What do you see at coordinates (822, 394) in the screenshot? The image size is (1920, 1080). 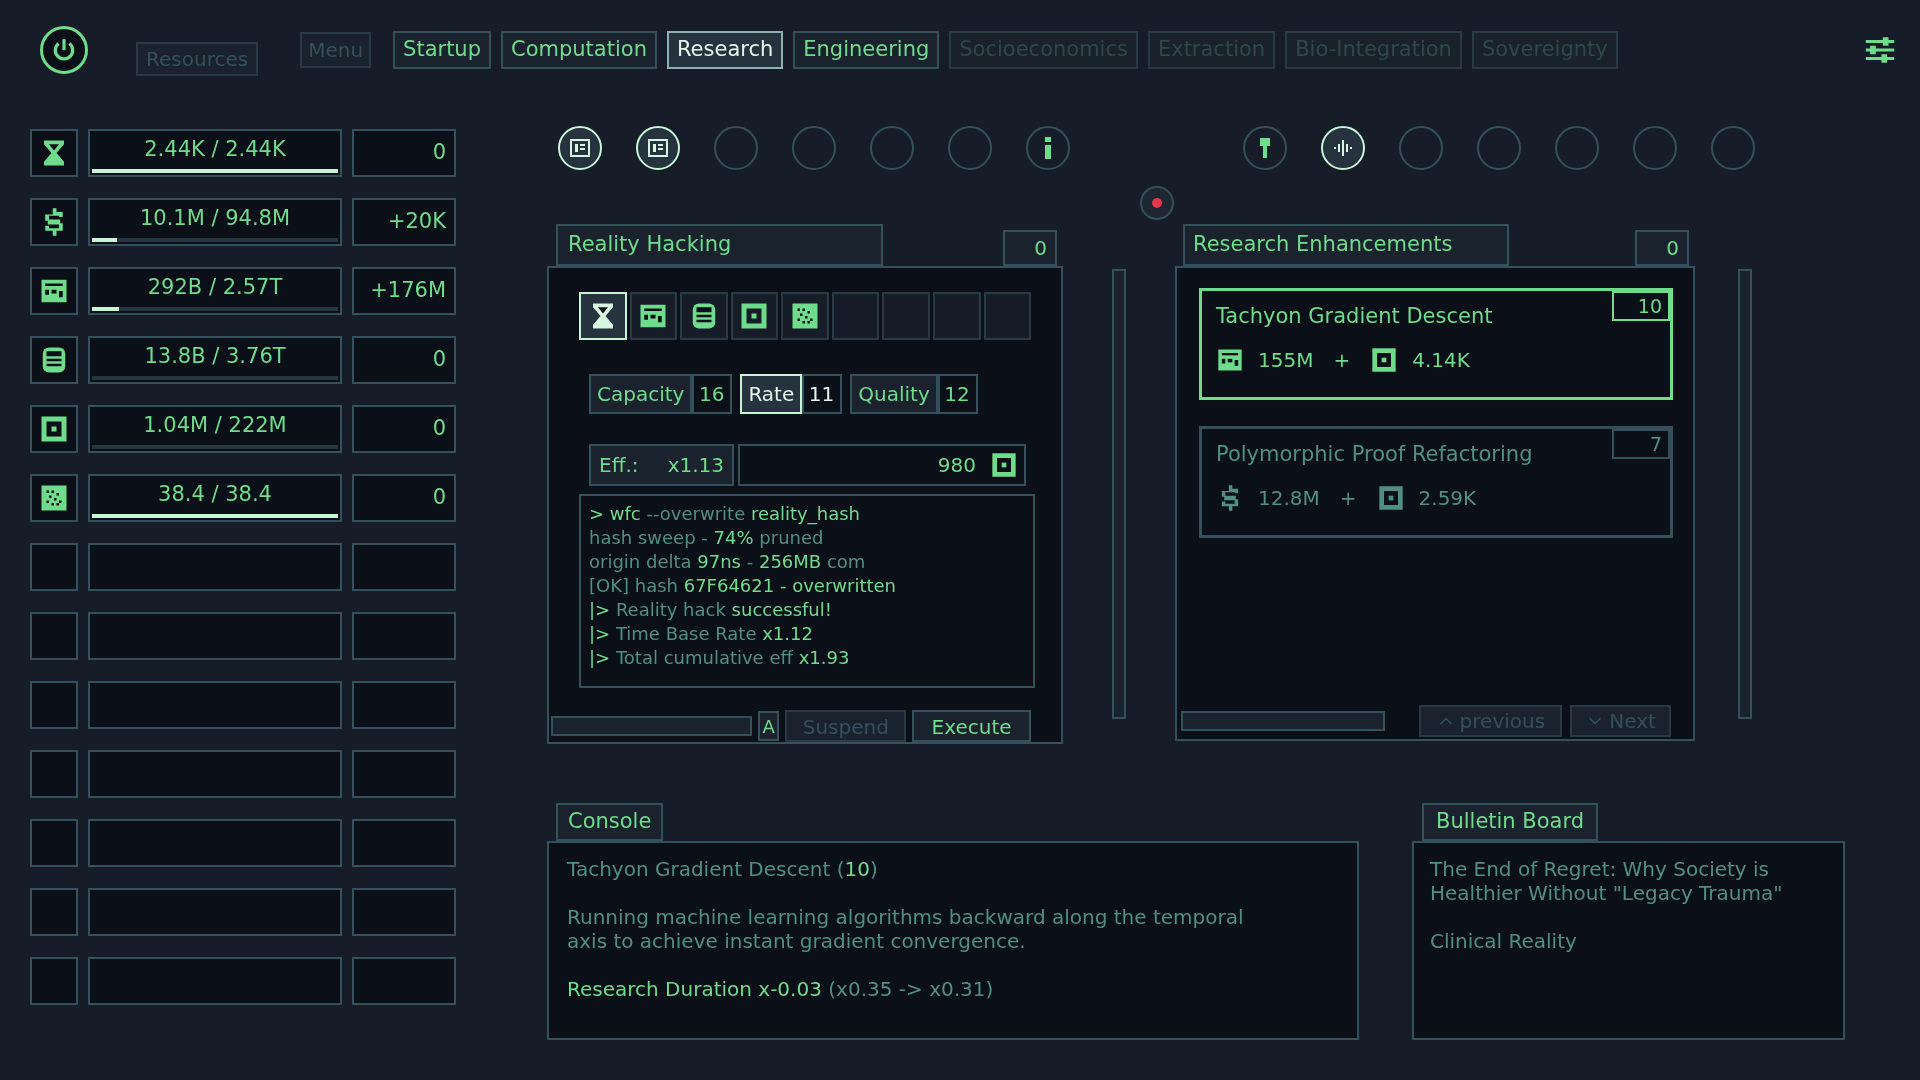 I see `stat-value: 11` at bounding box center [822, 394].